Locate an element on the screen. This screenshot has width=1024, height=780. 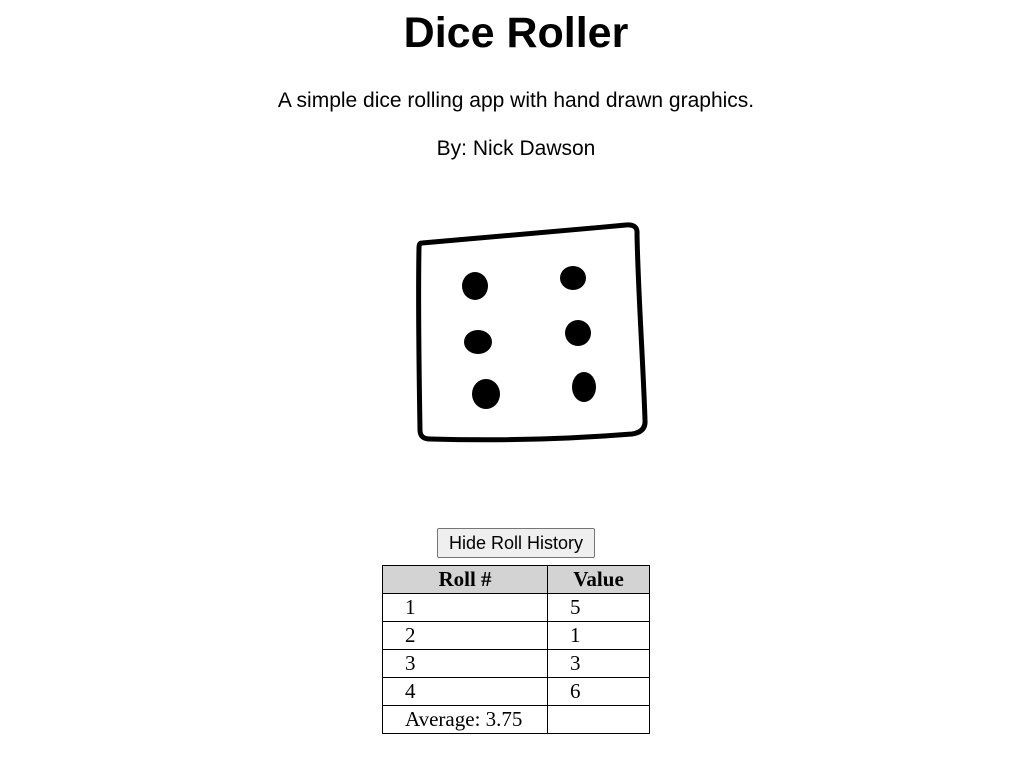
hide-roll-history-button: Hide Roll History is located at coordinates (516, 543).